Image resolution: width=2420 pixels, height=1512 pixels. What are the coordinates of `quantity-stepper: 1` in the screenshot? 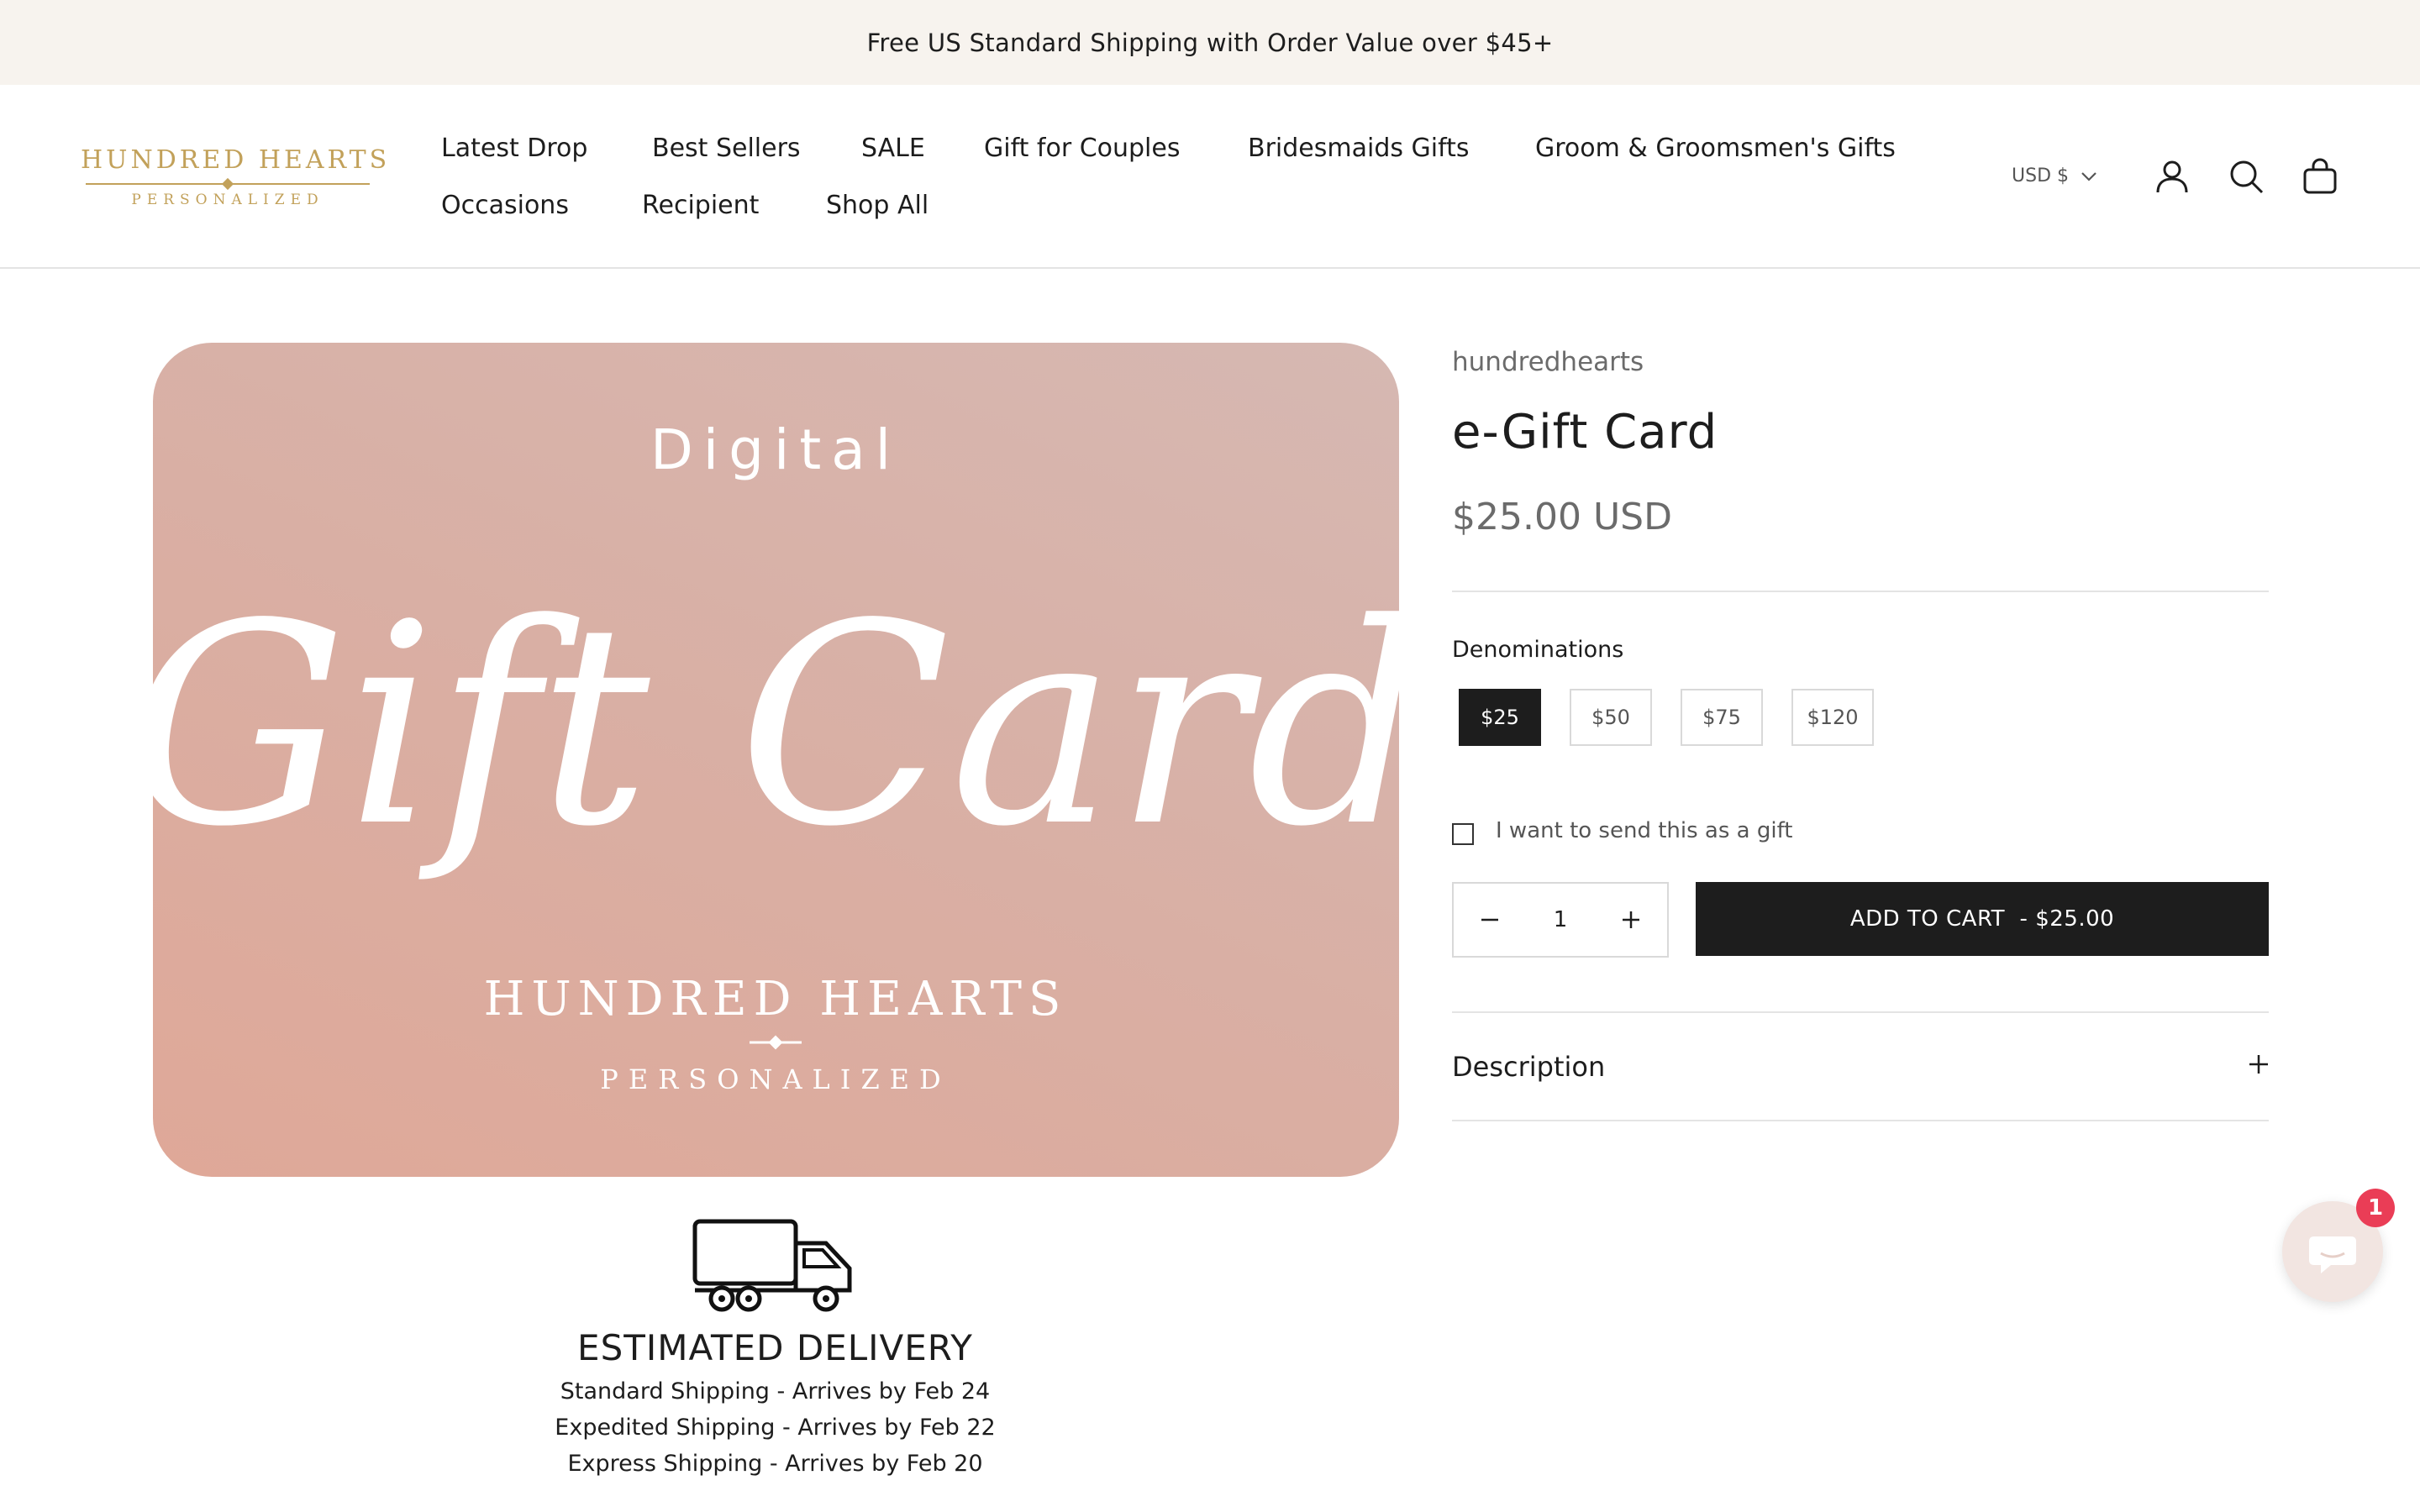 It's located at (1560, 920).